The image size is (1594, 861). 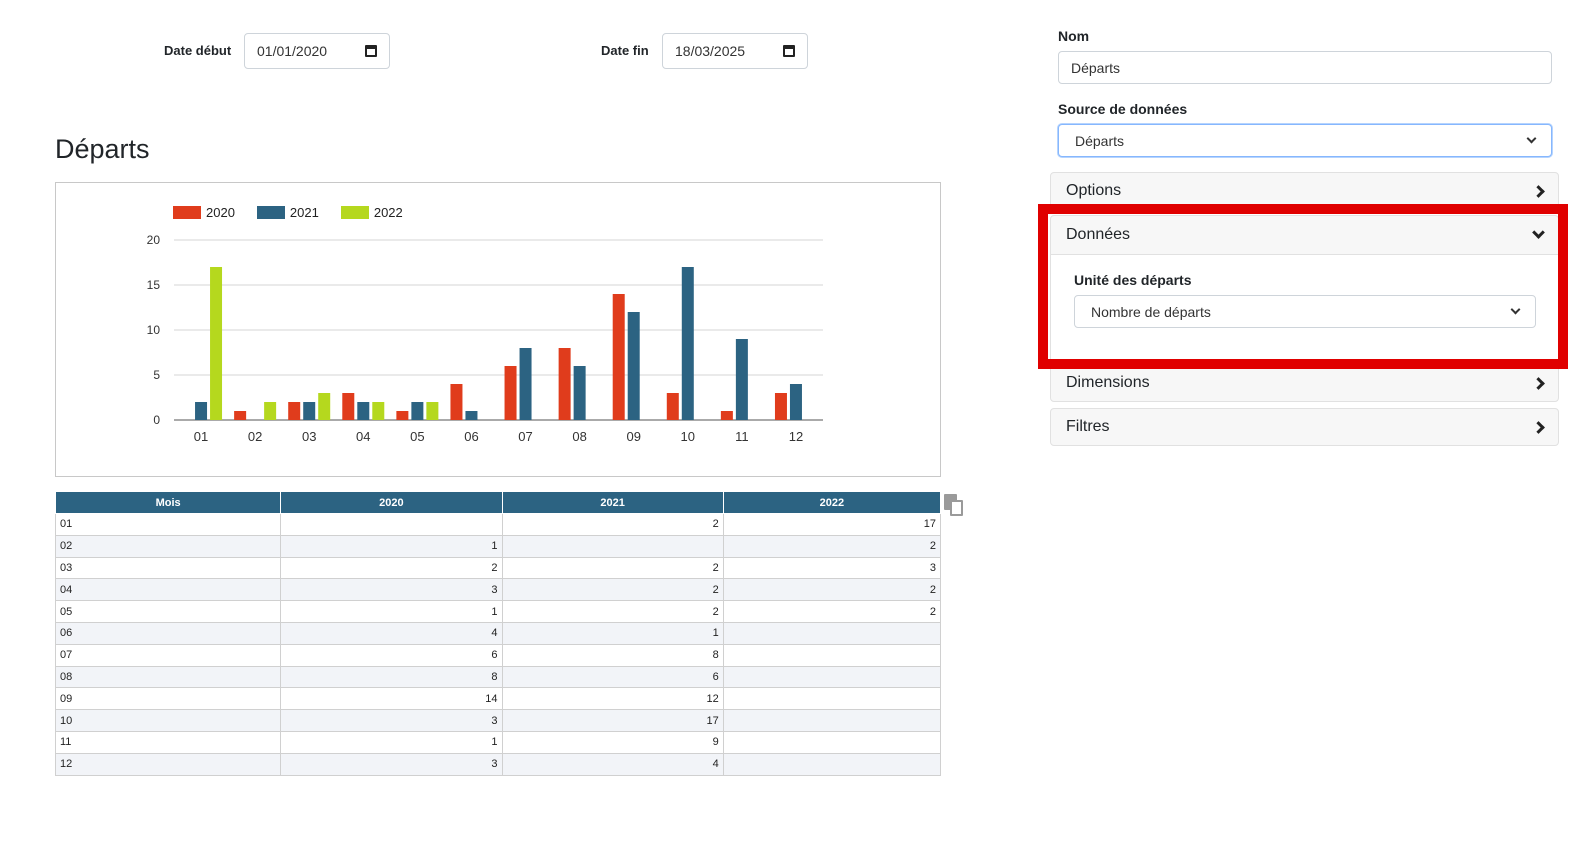 I want to click on x-tick-label: 03, so click(x=309, y=436).